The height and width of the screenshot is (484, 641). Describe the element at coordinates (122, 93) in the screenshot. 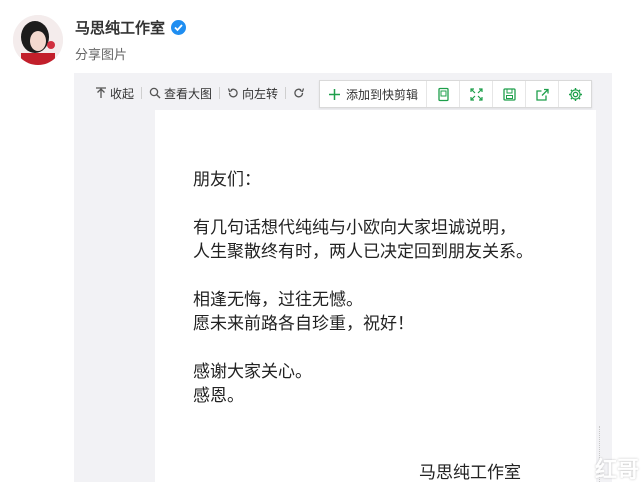

I see `collapse-label: 收起` at that location.